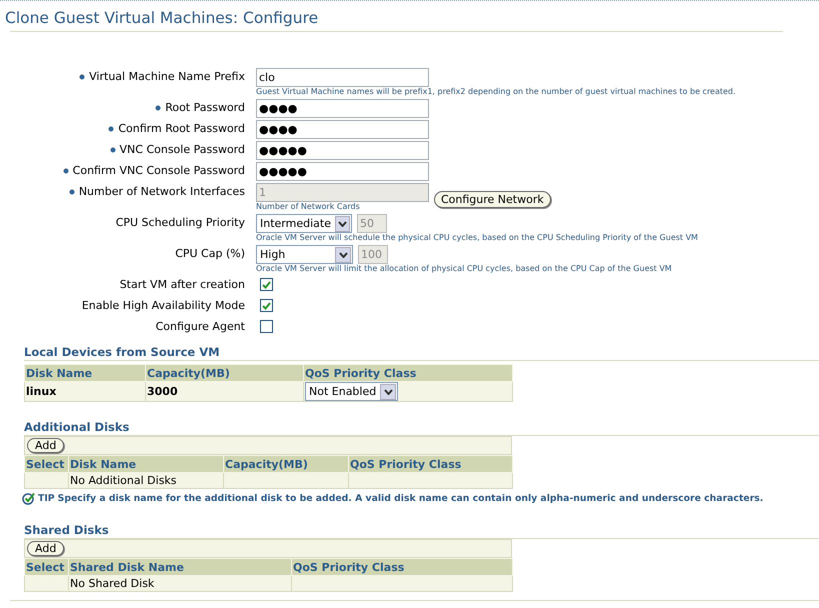 The width and height of the screenshot is (819, 608). What do you see at coordinates (181, 128) in the screenshot?
I see `field-label: Confirm Root Password` at bounding box center [181, 128].